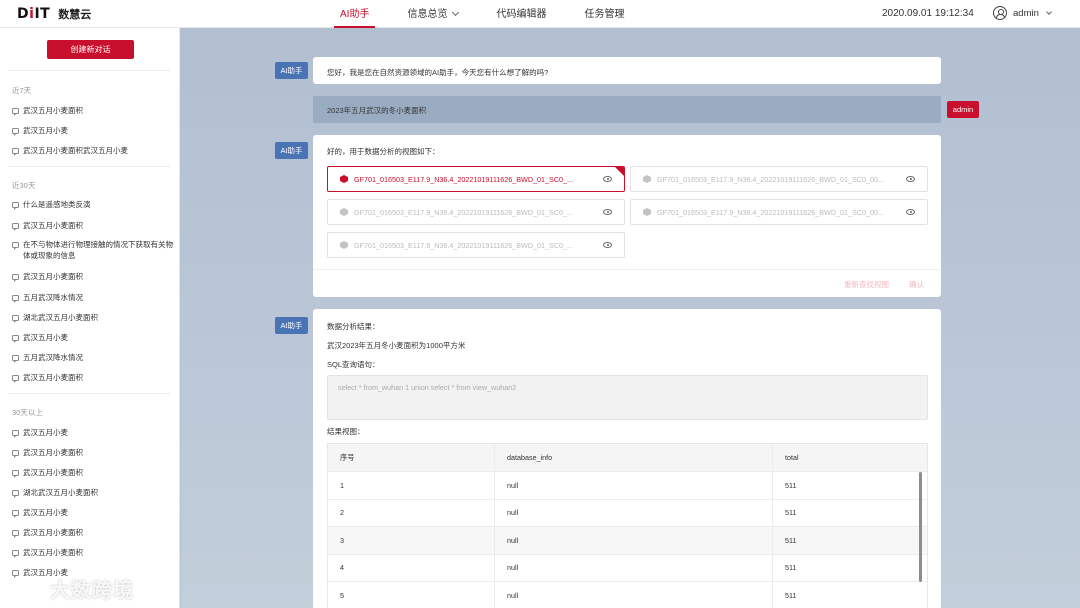 This screenshot has height=608, width=1080. I want to click on user-icon, so click(1000, 13).